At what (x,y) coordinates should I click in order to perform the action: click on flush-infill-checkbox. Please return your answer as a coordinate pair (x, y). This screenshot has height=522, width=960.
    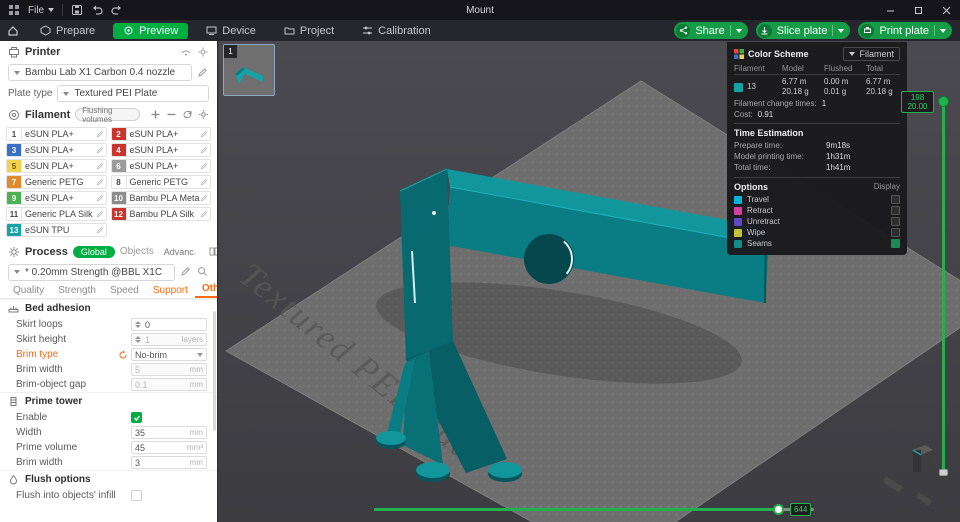
    Looking at the image, I should click on (136, 495).